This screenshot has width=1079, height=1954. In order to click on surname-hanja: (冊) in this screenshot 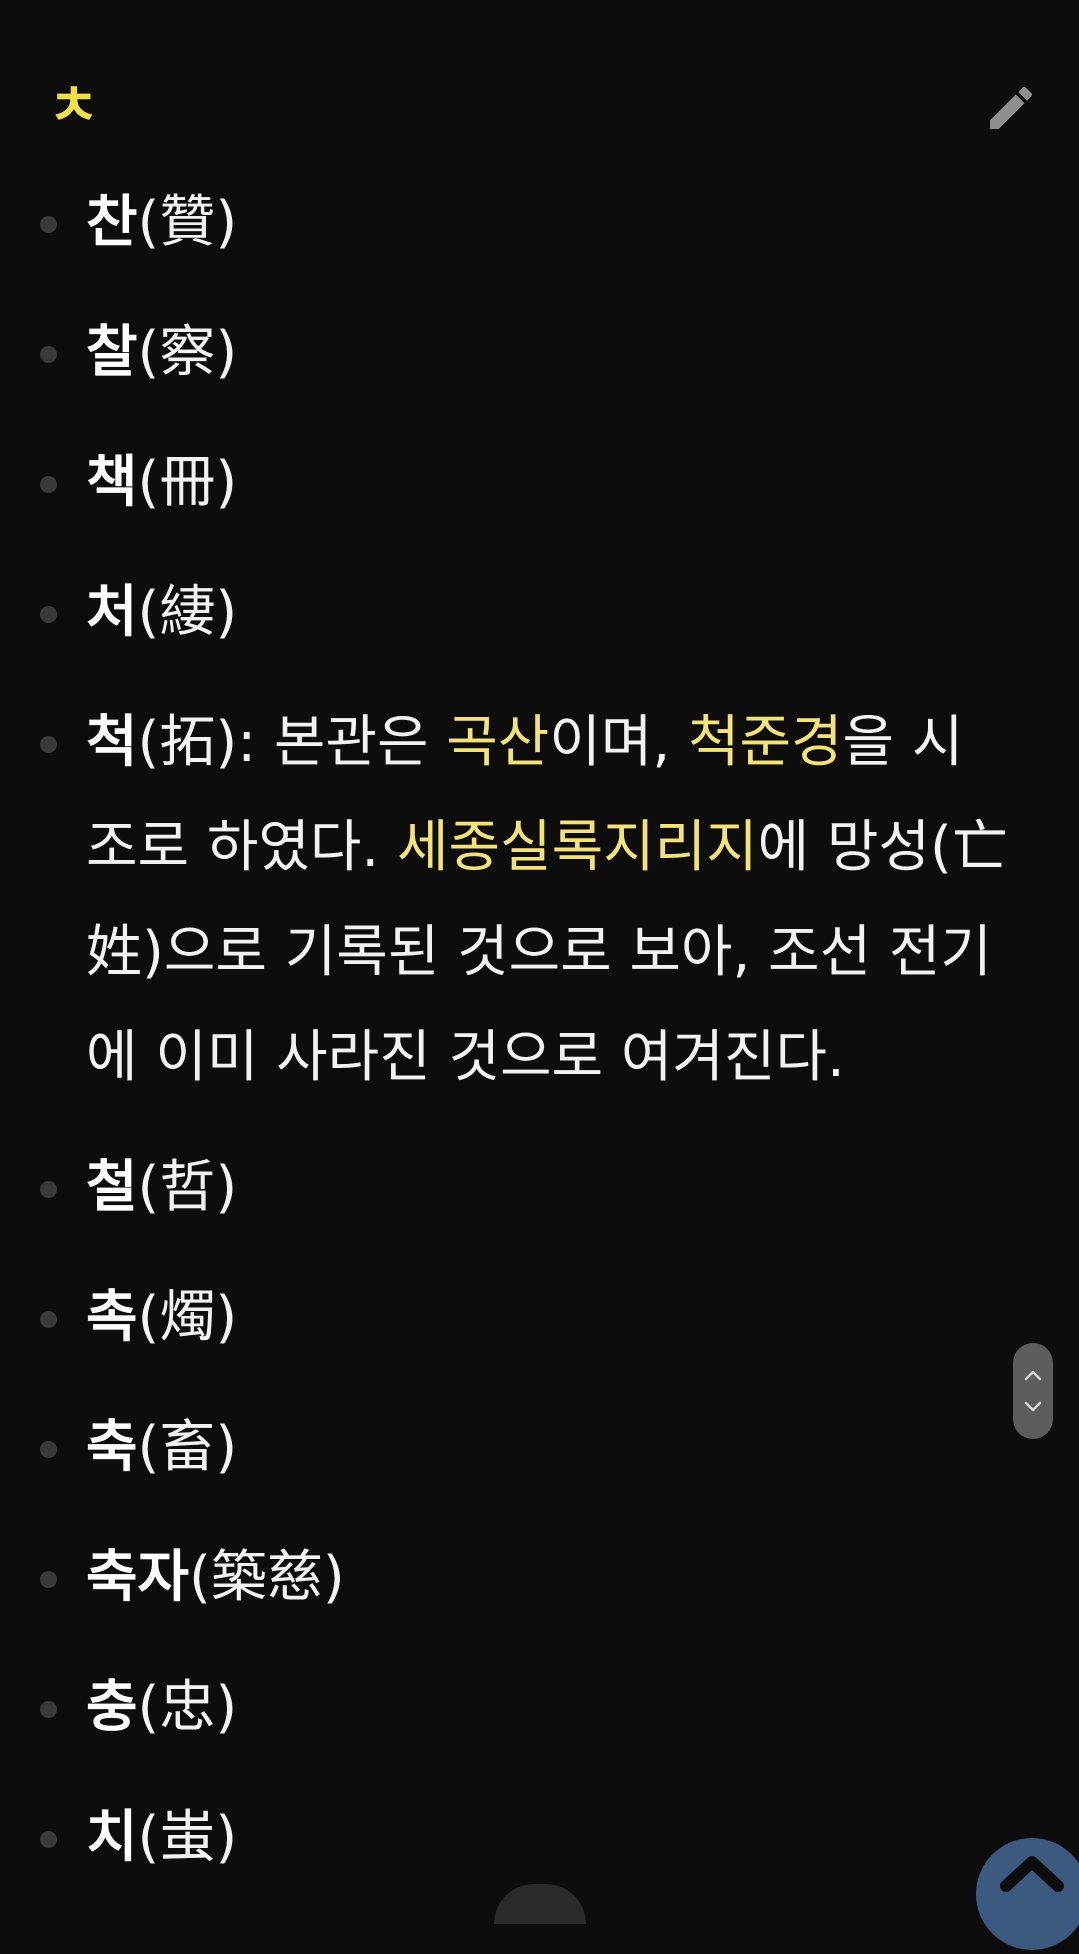, I will do `click(187, 482)`.